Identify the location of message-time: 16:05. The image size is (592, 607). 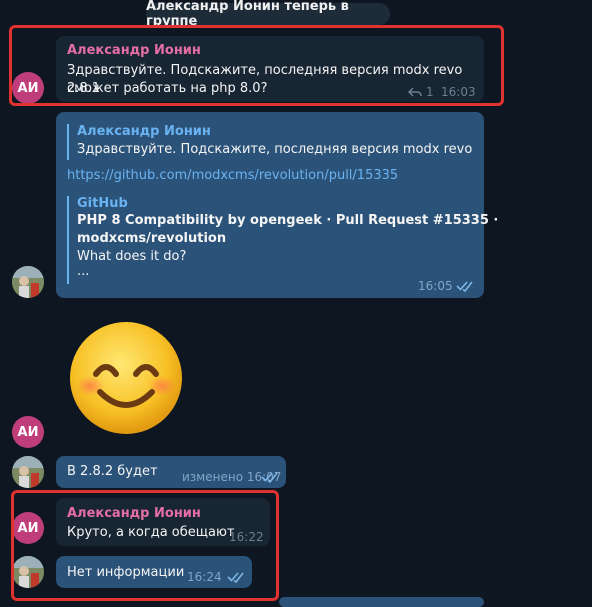
(435, 286).